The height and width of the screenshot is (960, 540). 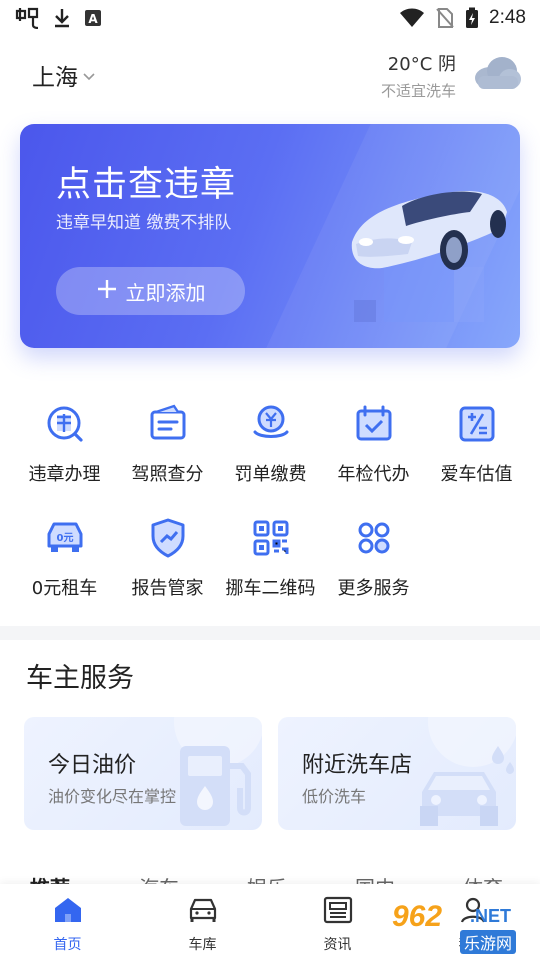 I want to click on nav-home: 首页, so click(x=67, y=922).